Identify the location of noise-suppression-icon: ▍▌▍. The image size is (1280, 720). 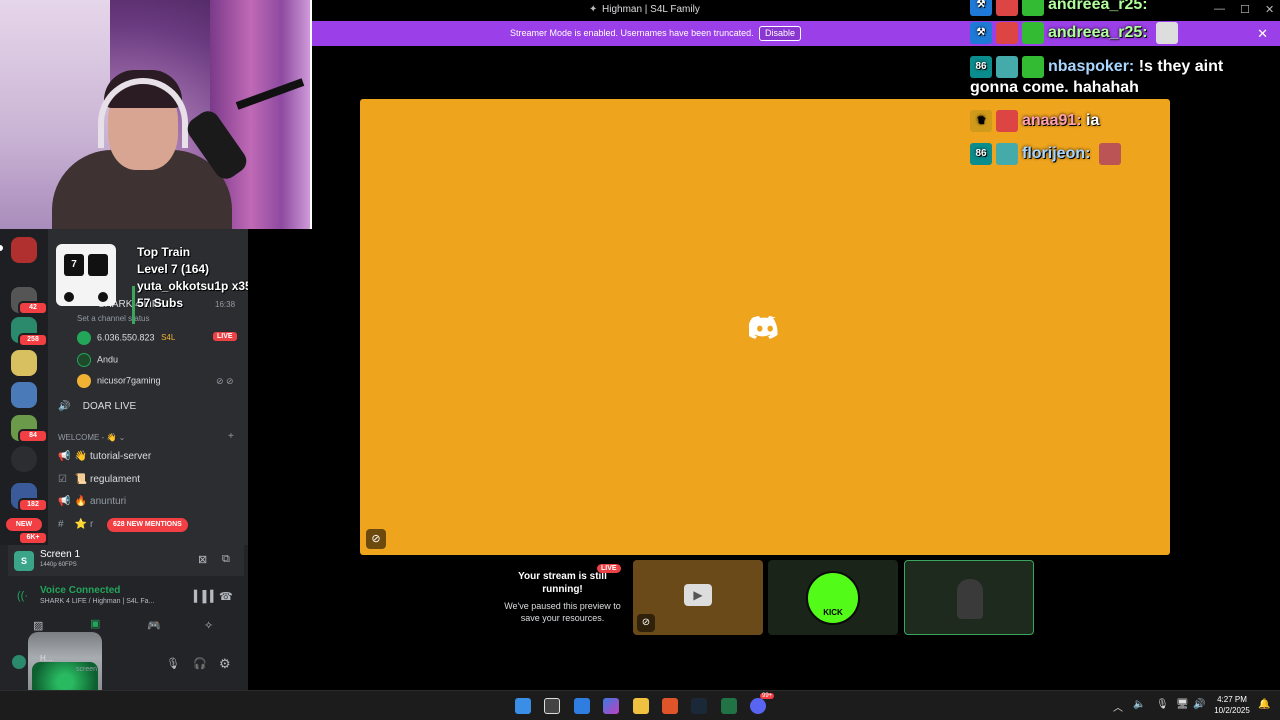
(206, 596).